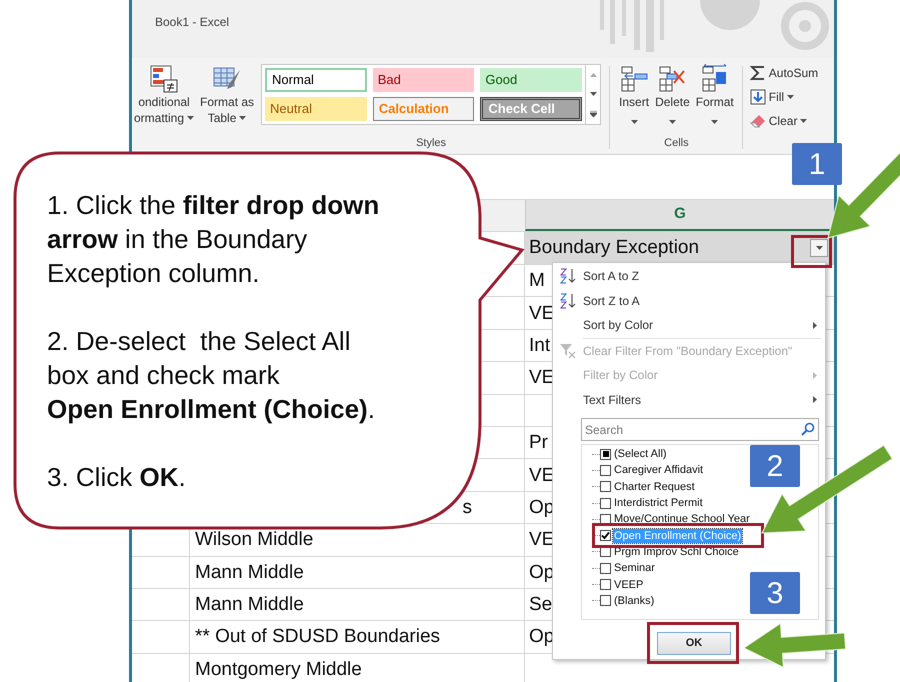 The height and width of the screenshot is (682, 900). What do you see at coordinates (538, 442) in the screenshot?
I see `table-cell: Pr` at bounding box center [538, 442].